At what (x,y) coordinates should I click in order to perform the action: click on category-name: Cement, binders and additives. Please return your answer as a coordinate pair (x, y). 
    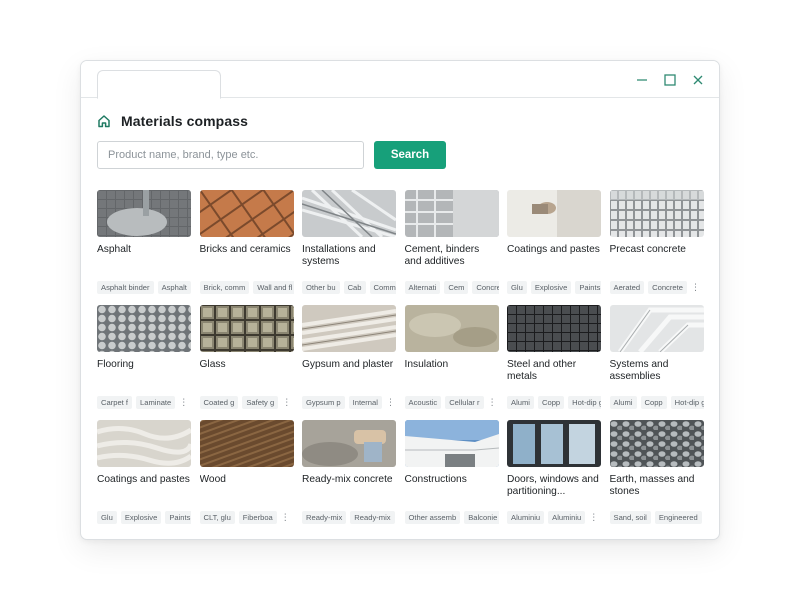
    Looking at the image, I should click on (452, 258).